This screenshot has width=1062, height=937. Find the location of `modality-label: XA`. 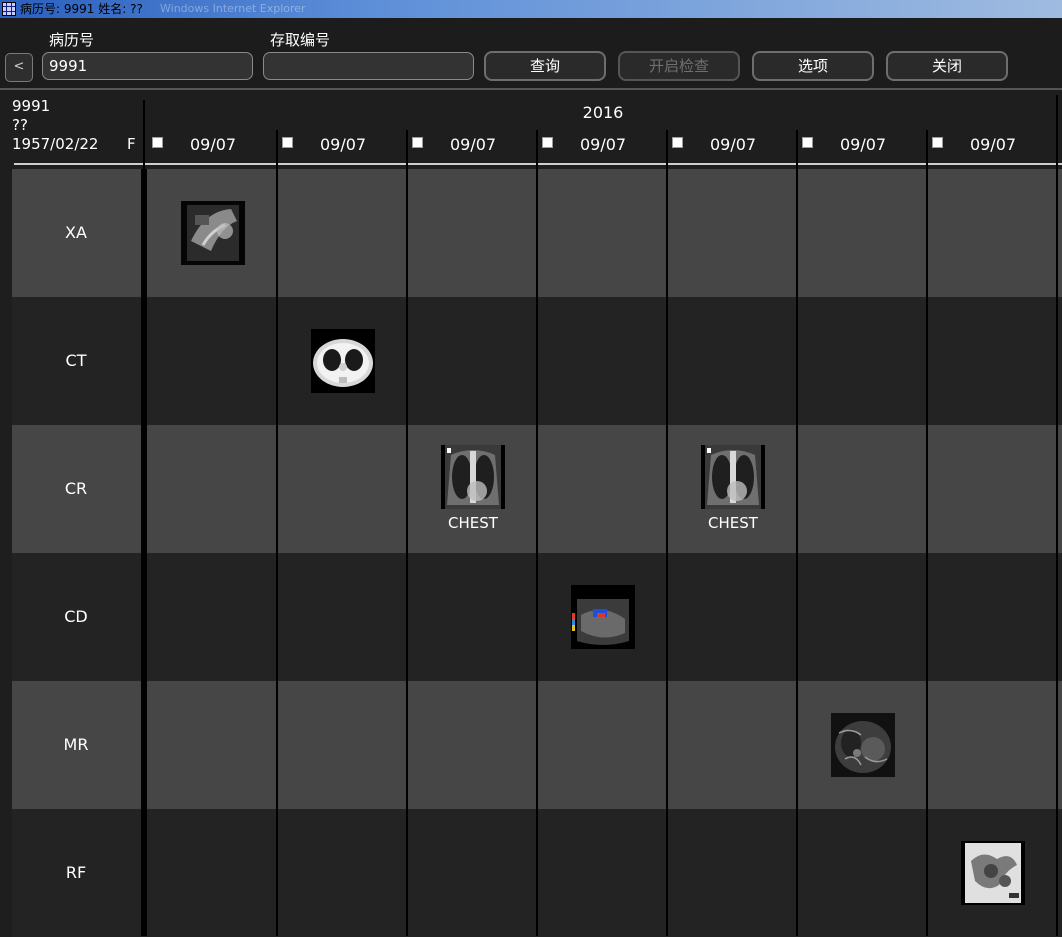

modality-label: XA is located at coordinates (76, 232).